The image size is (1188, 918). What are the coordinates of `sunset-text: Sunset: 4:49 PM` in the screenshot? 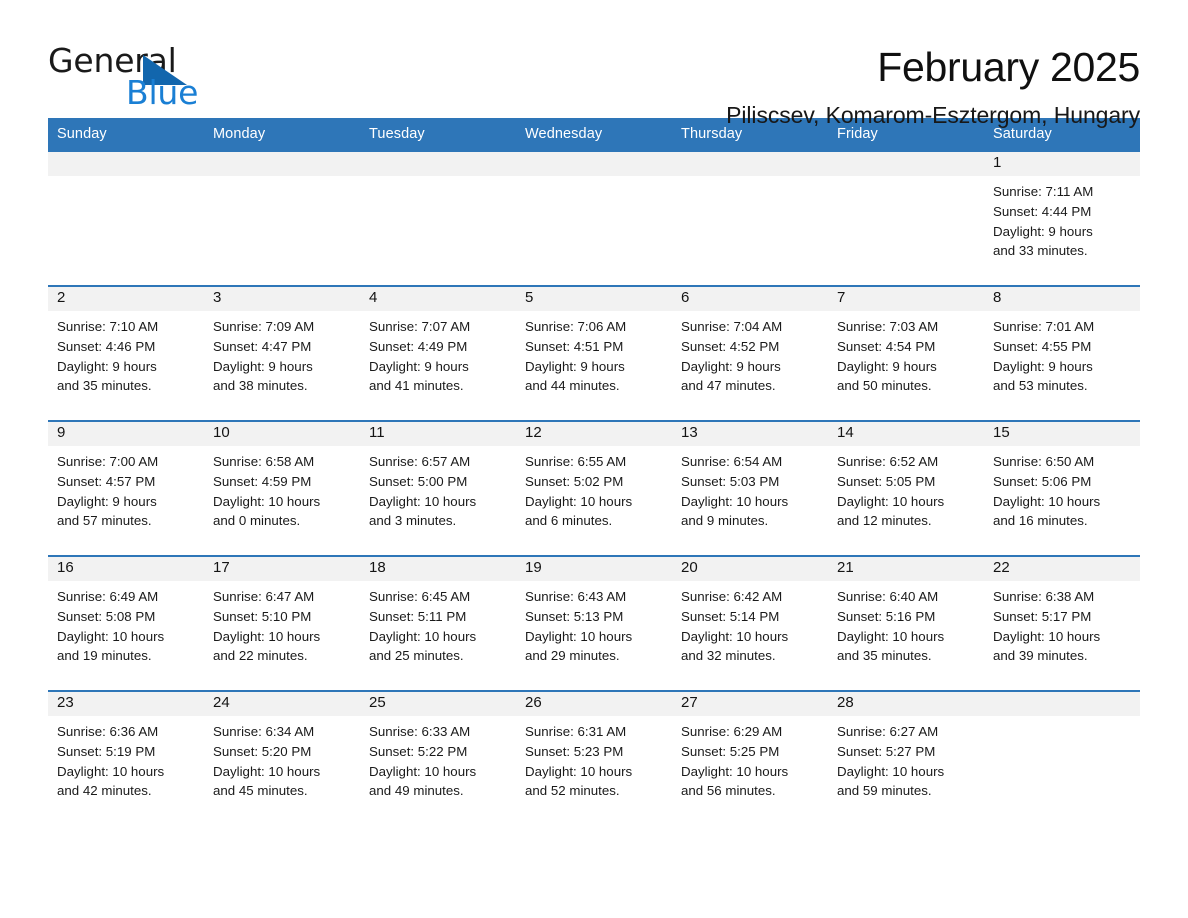 It's located at (418, 346).